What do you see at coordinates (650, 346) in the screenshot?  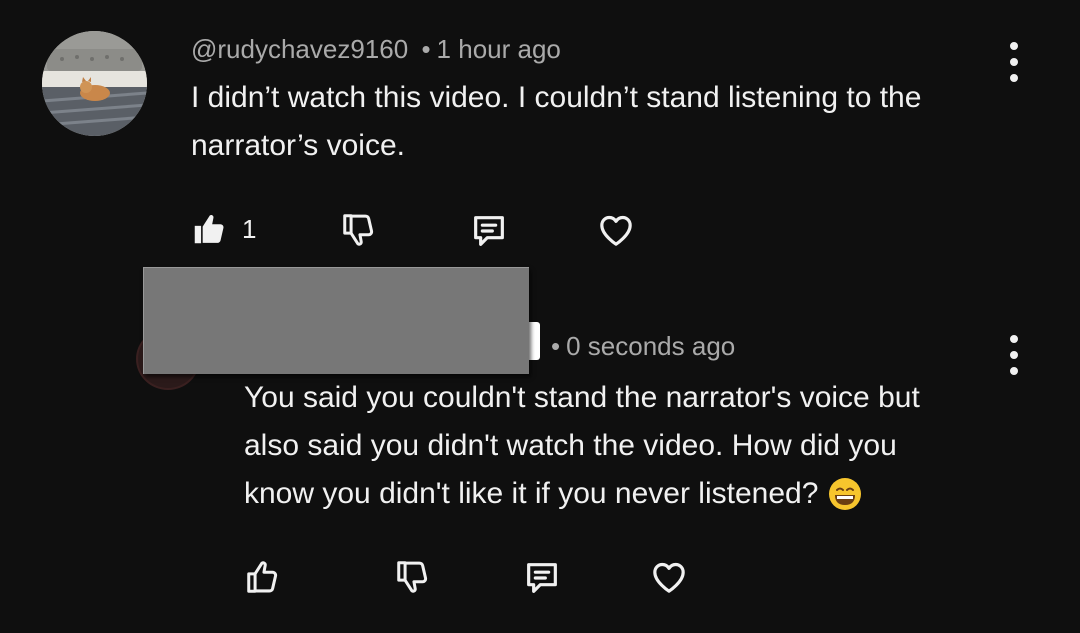 I see `reply-time: 0 seconds ago` at bounding box center [650, 346].